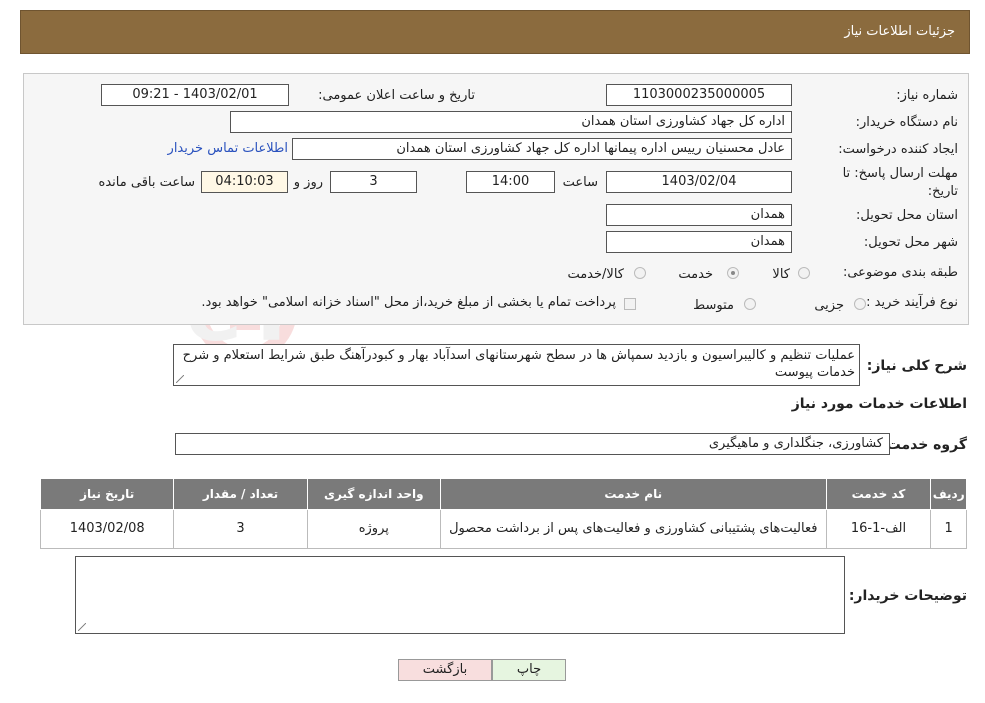 This screenshot has height=703, width=985. I want to click on creator-label: ایجاد کننده درخواست:, so click(898, 149).